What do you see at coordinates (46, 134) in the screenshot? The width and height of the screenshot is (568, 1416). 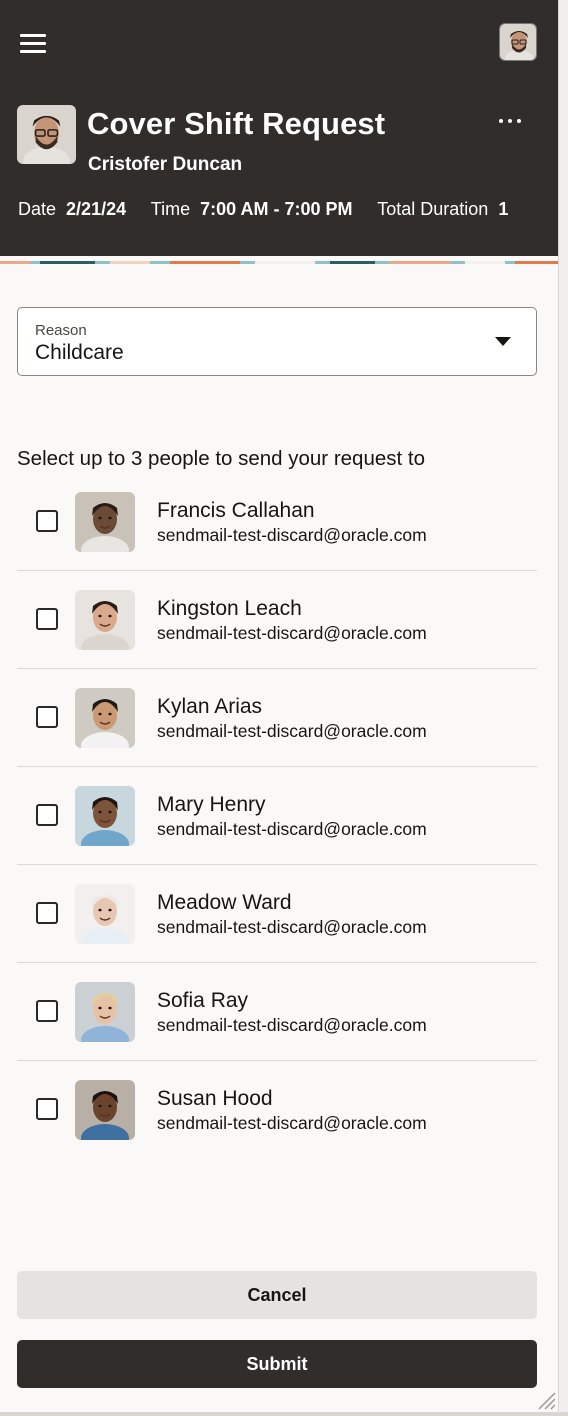 I see `employee-avatar` at bounding box center [46, 134].